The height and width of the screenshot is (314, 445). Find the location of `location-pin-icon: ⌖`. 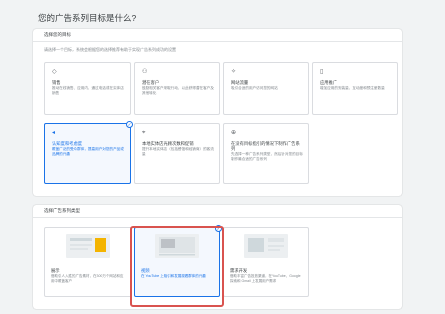

location-pin-icon: ⌖ is located at coordinates (144, 133).